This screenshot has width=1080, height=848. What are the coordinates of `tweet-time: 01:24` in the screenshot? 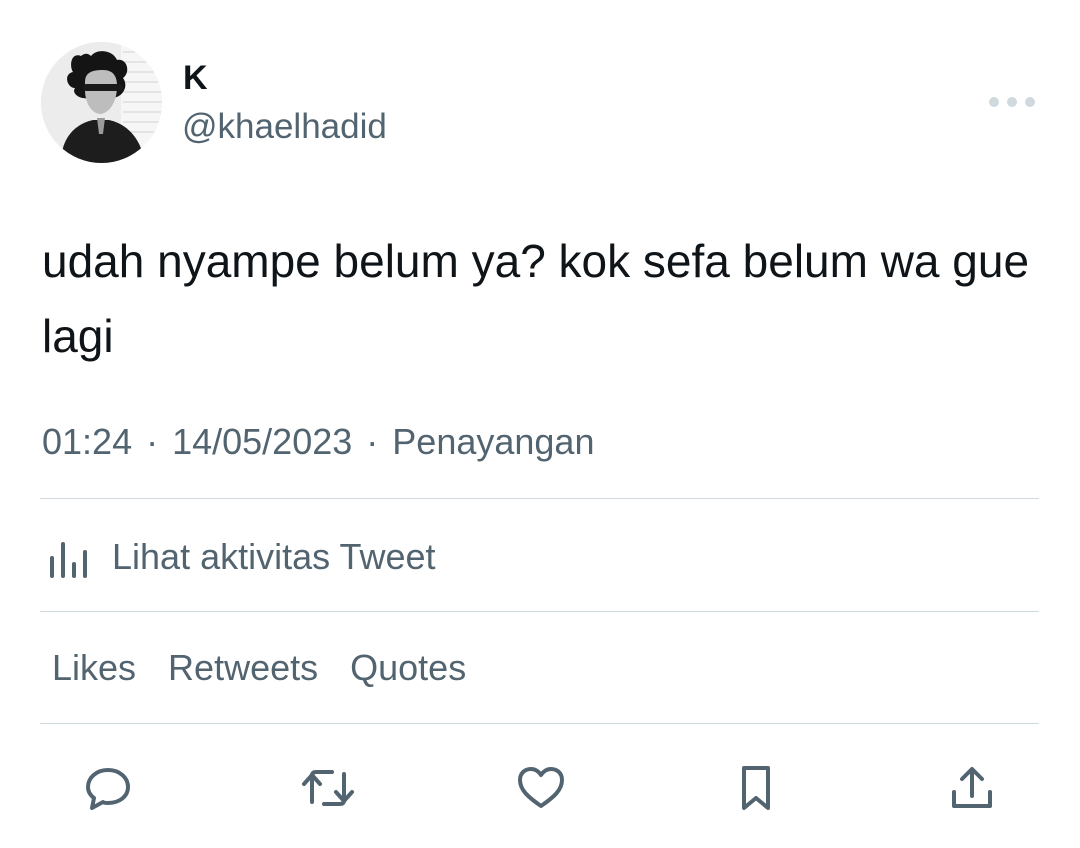 It's located at (87, 441).